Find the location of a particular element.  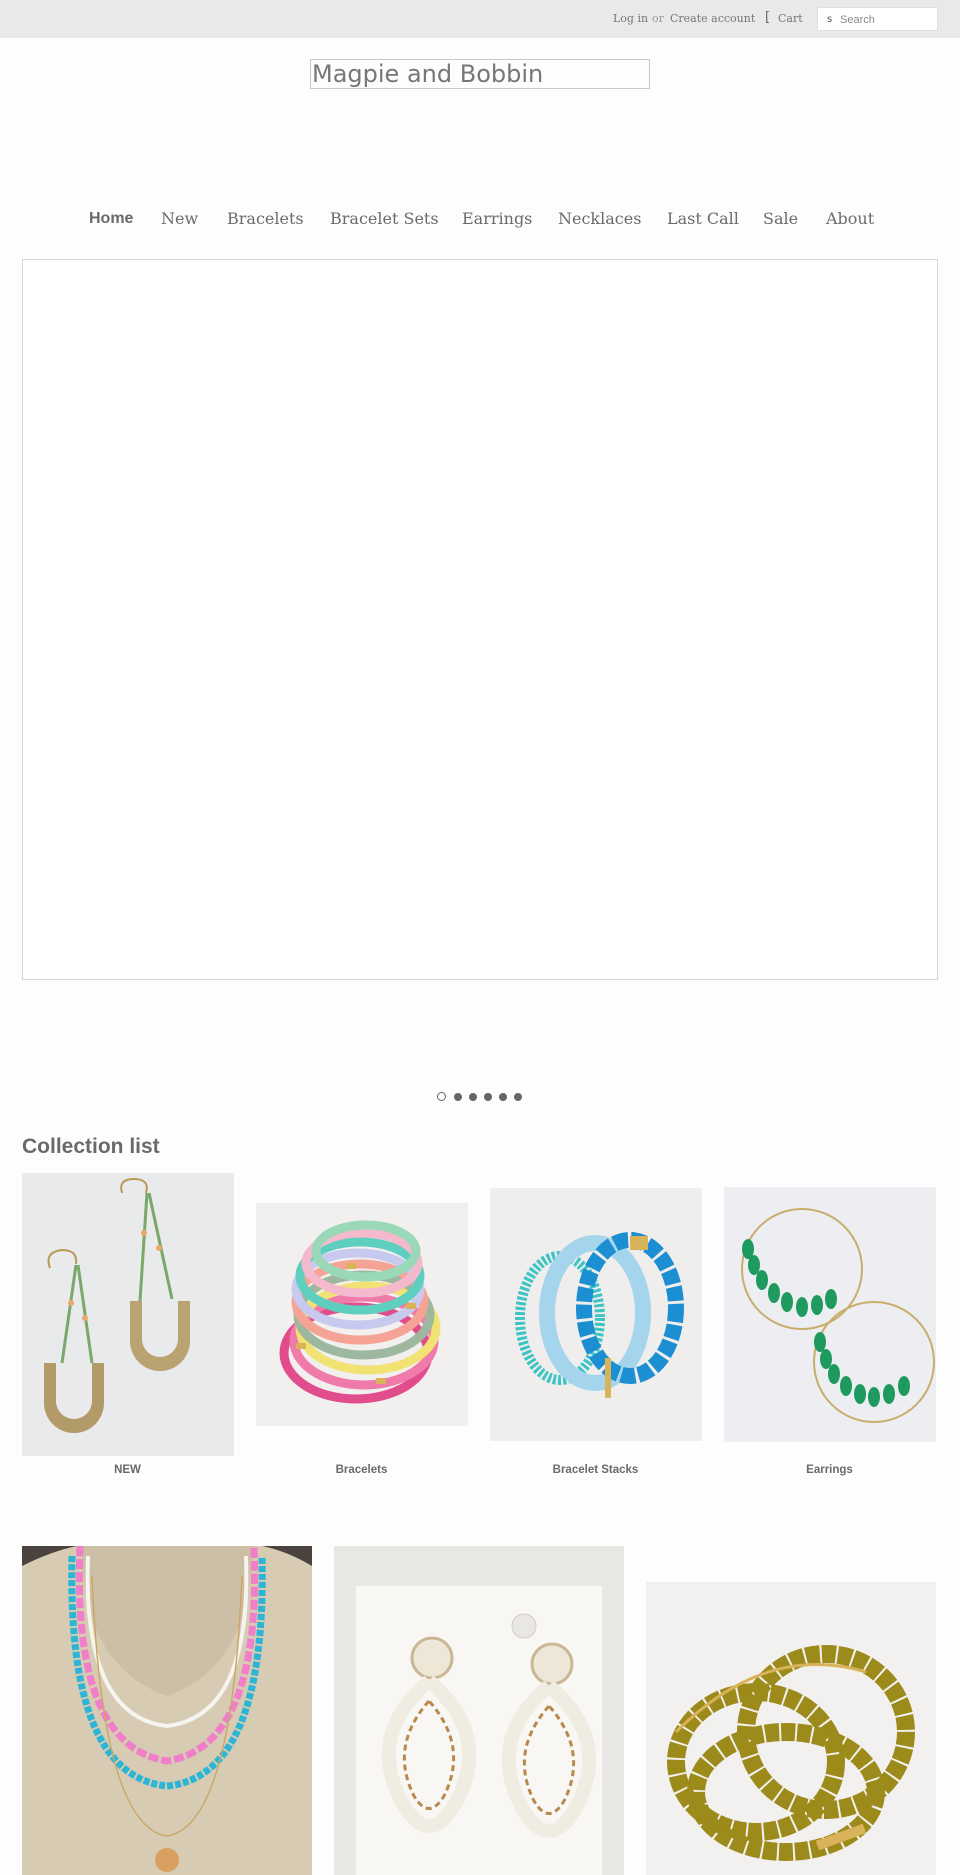

collection-card-olive-bracelets-image is located at coordinates (791, 1728).